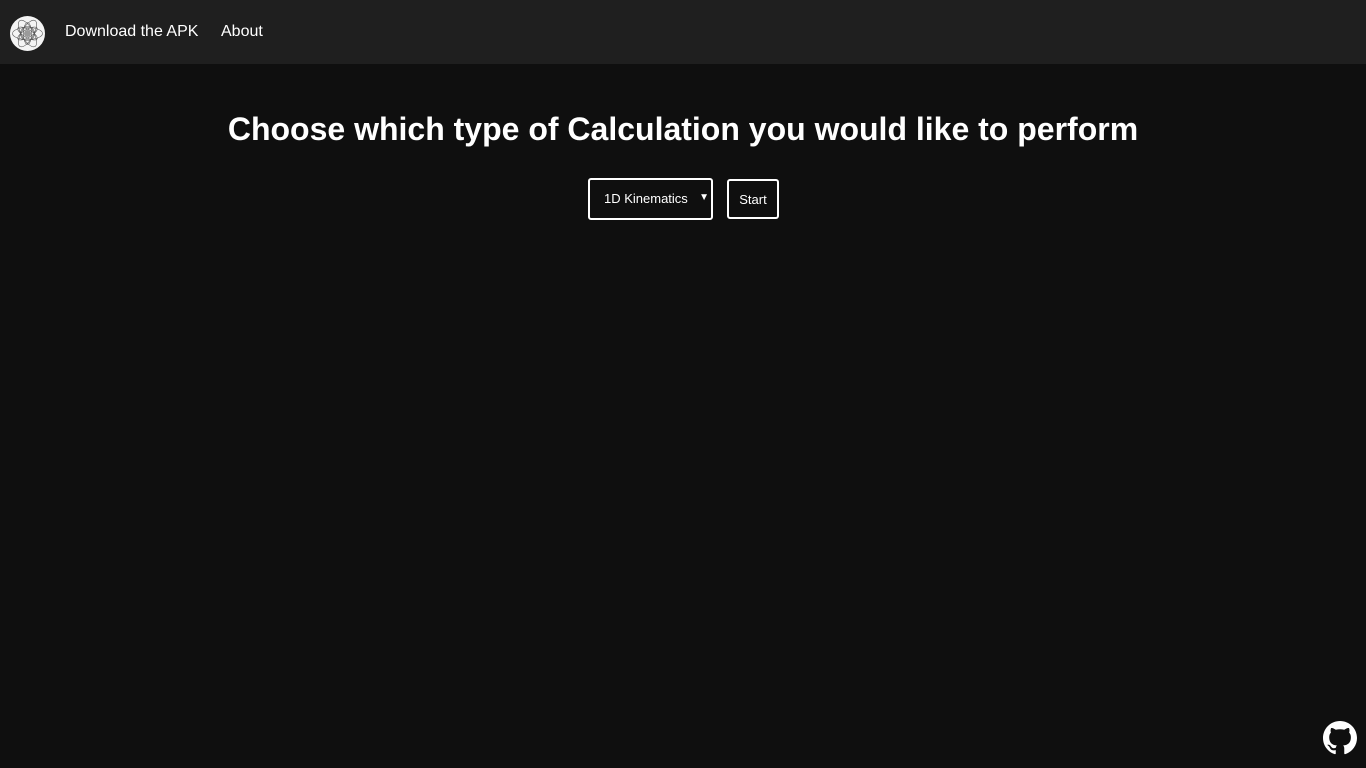  Describe the element at coordinates (1340, 738) in the screenshot. I see `github-icon` at that location.